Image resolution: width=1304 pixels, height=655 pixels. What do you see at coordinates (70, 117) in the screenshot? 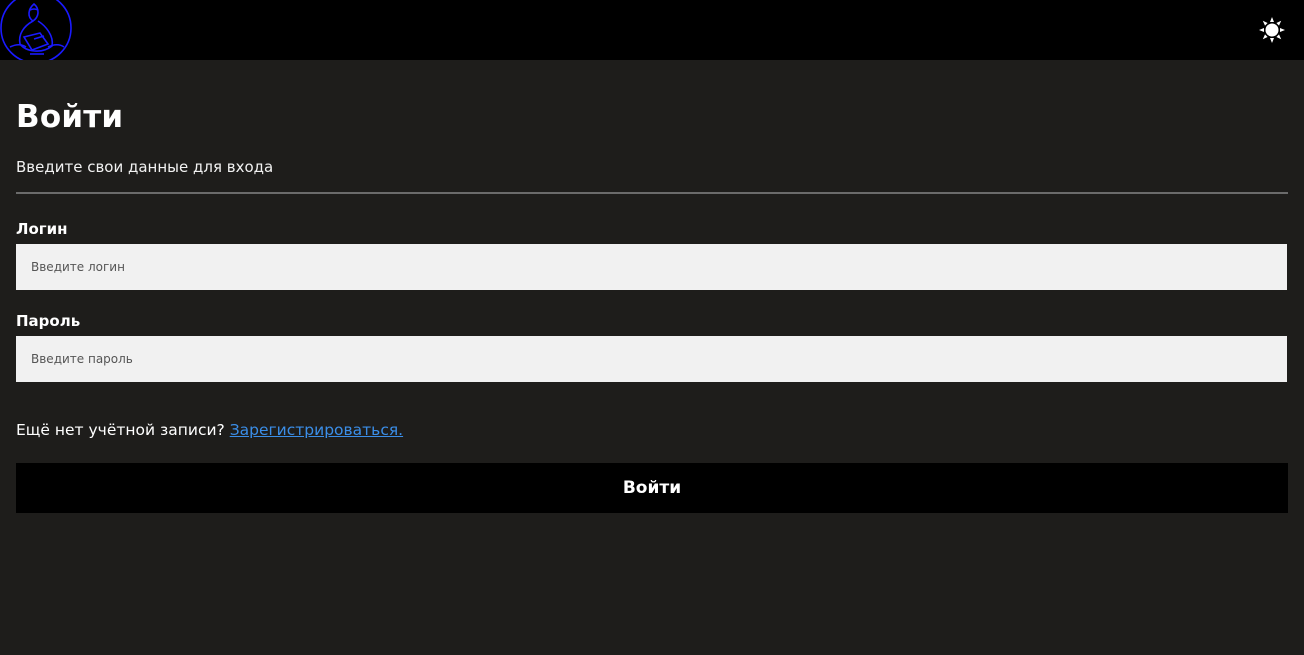
I see `page-title: Войти` at bounding box center [70, 117].